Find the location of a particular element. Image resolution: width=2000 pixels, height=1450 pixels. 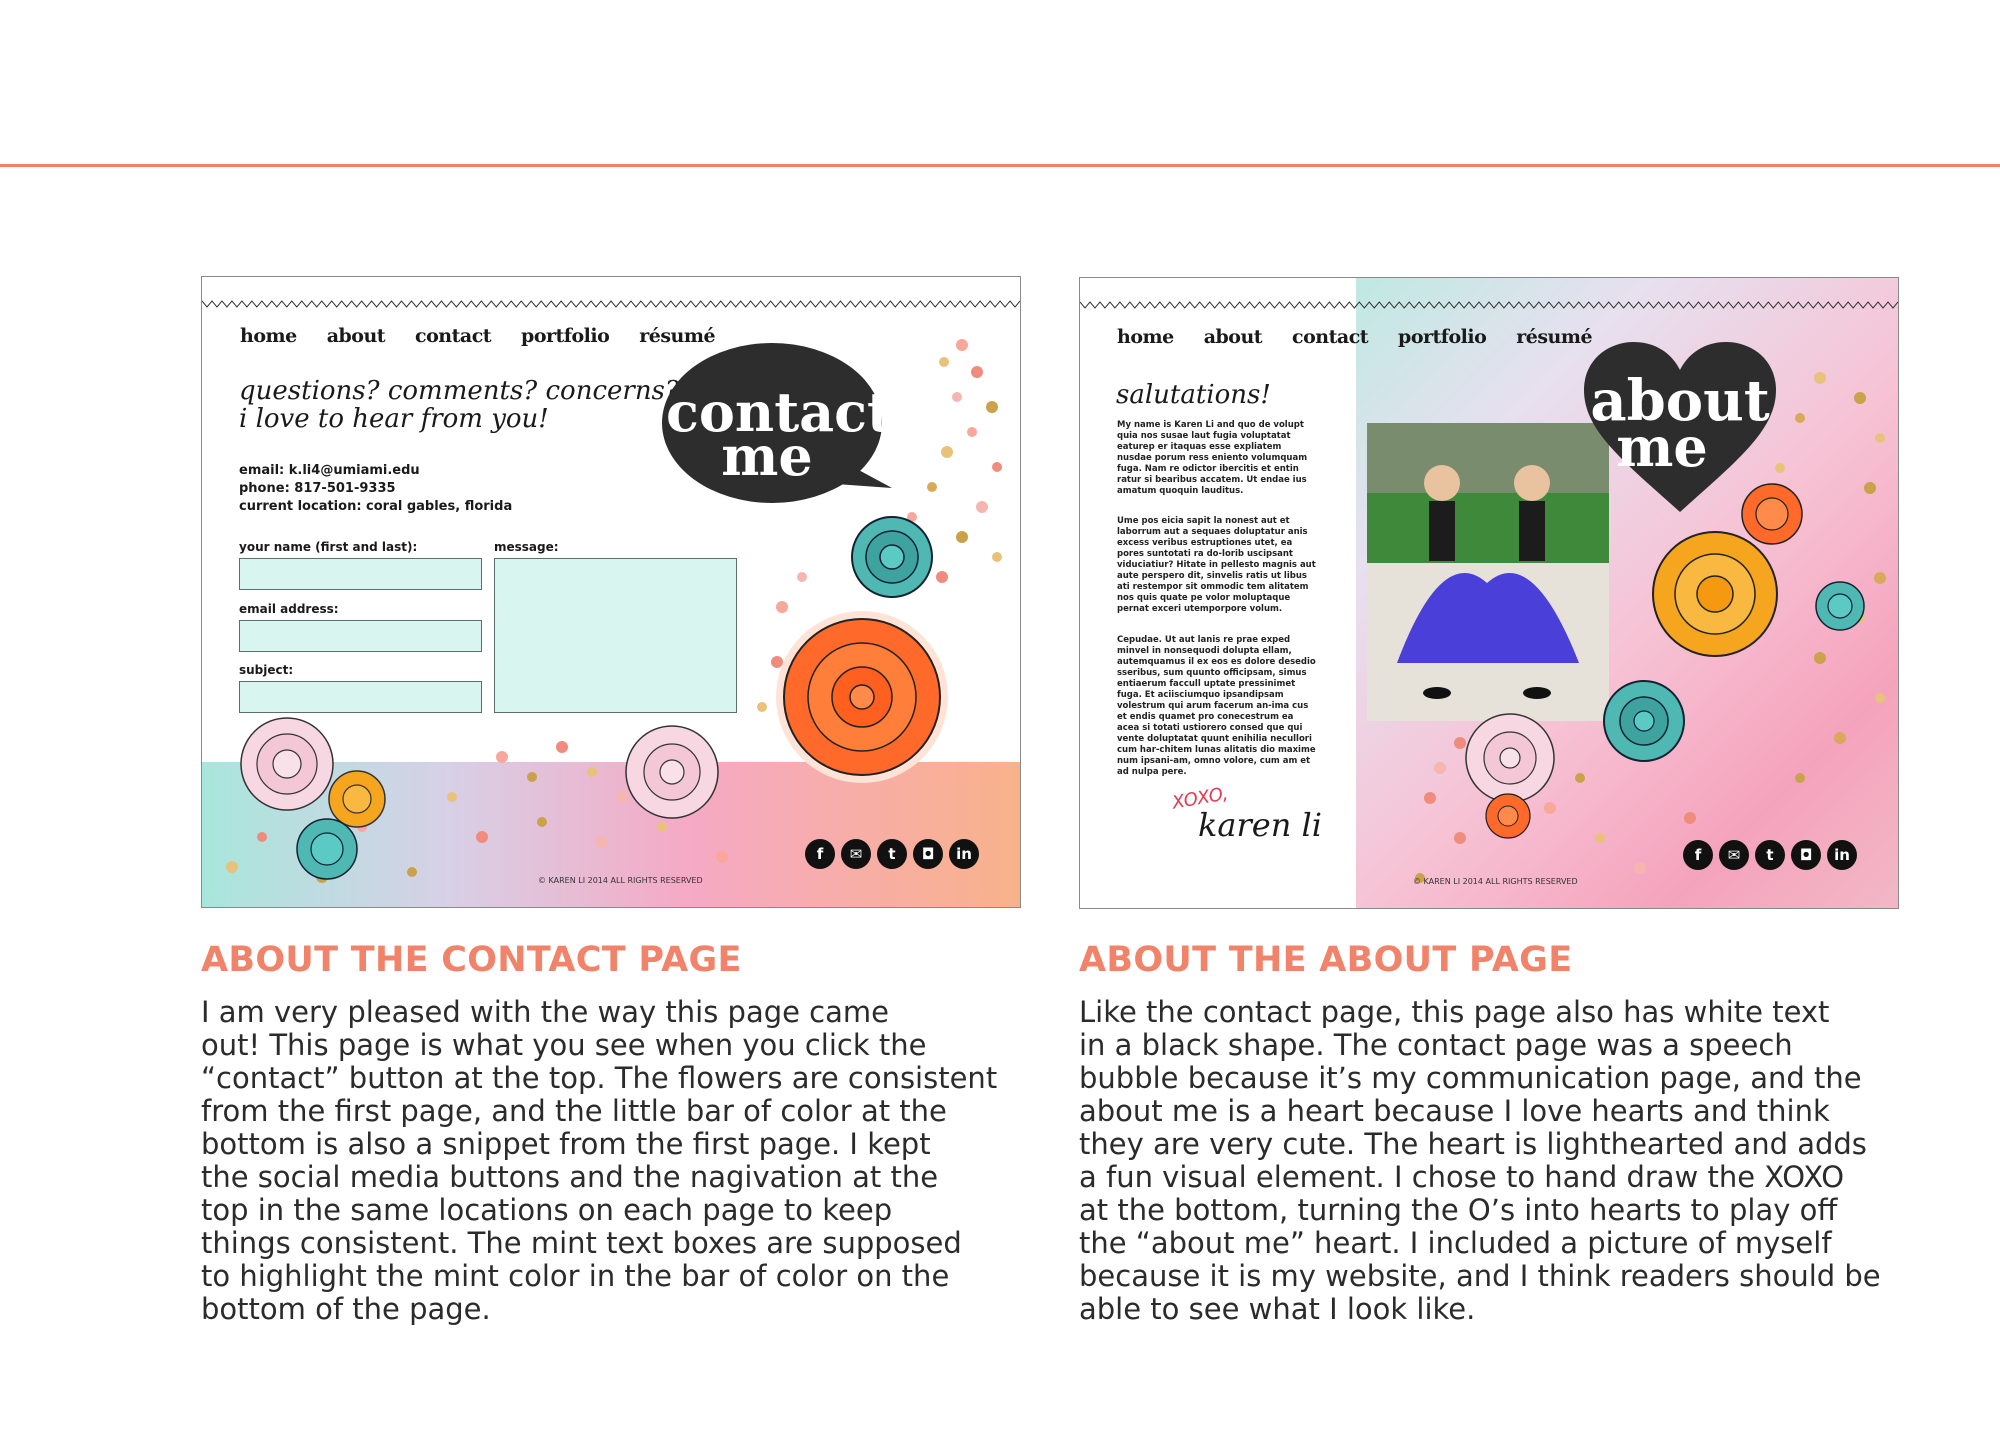

confetti-dots is located at coordinates (1650, 627).